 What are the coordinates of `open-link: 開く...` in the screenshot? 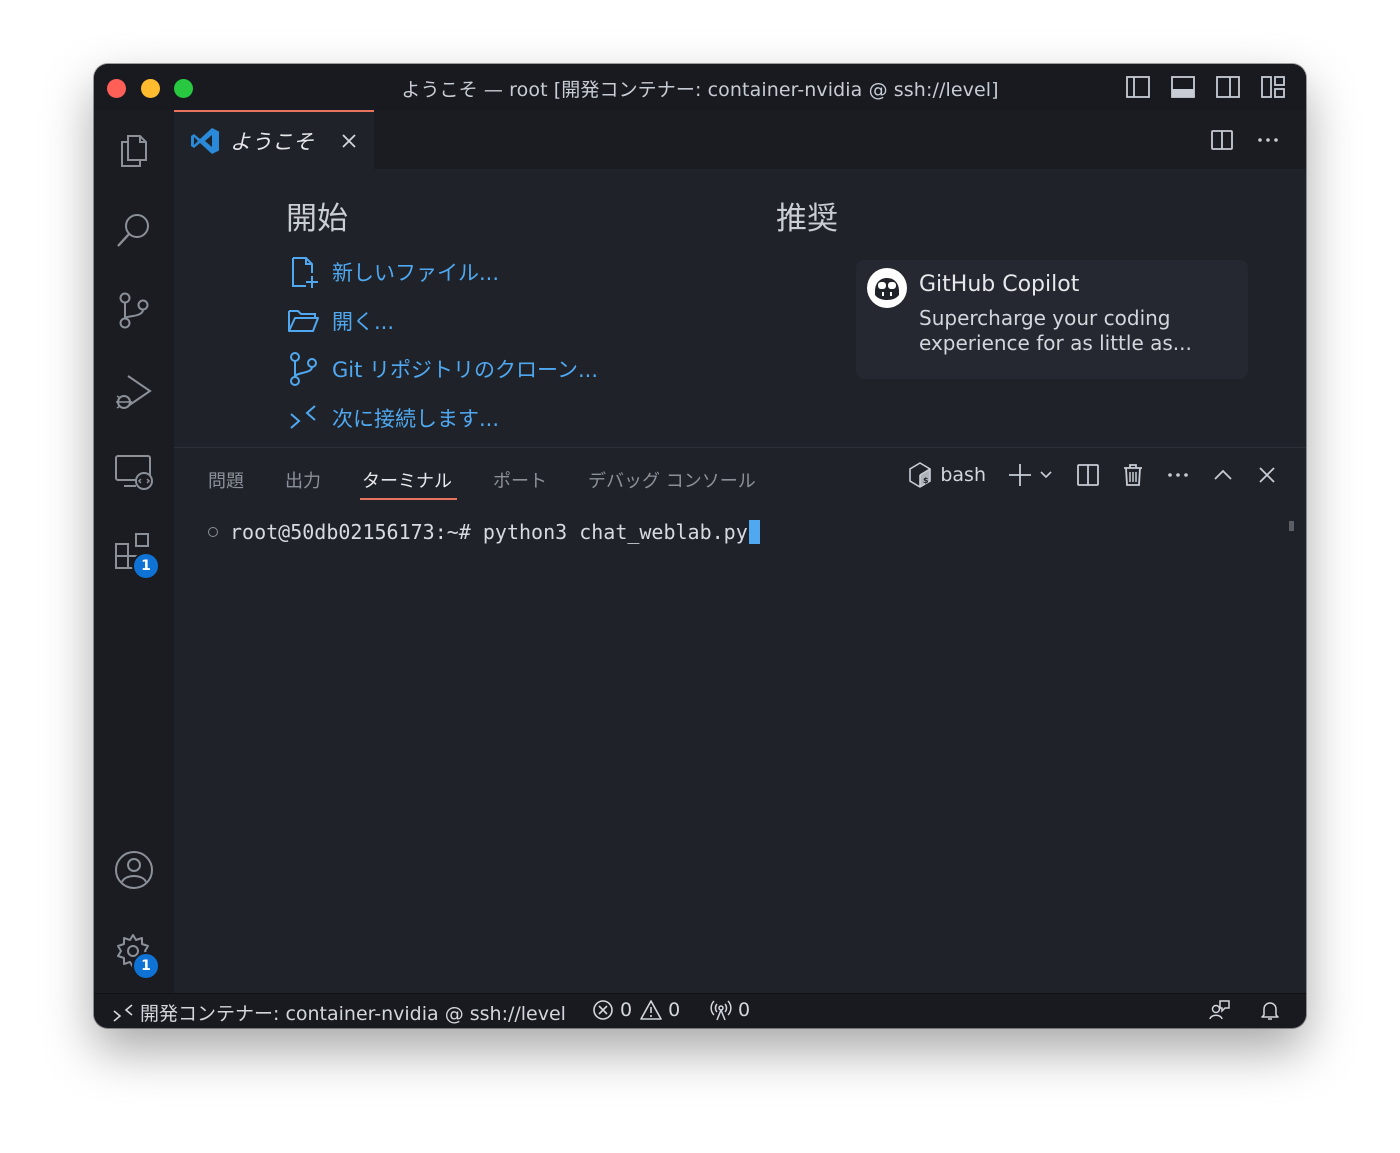 It's located at (340, 321).